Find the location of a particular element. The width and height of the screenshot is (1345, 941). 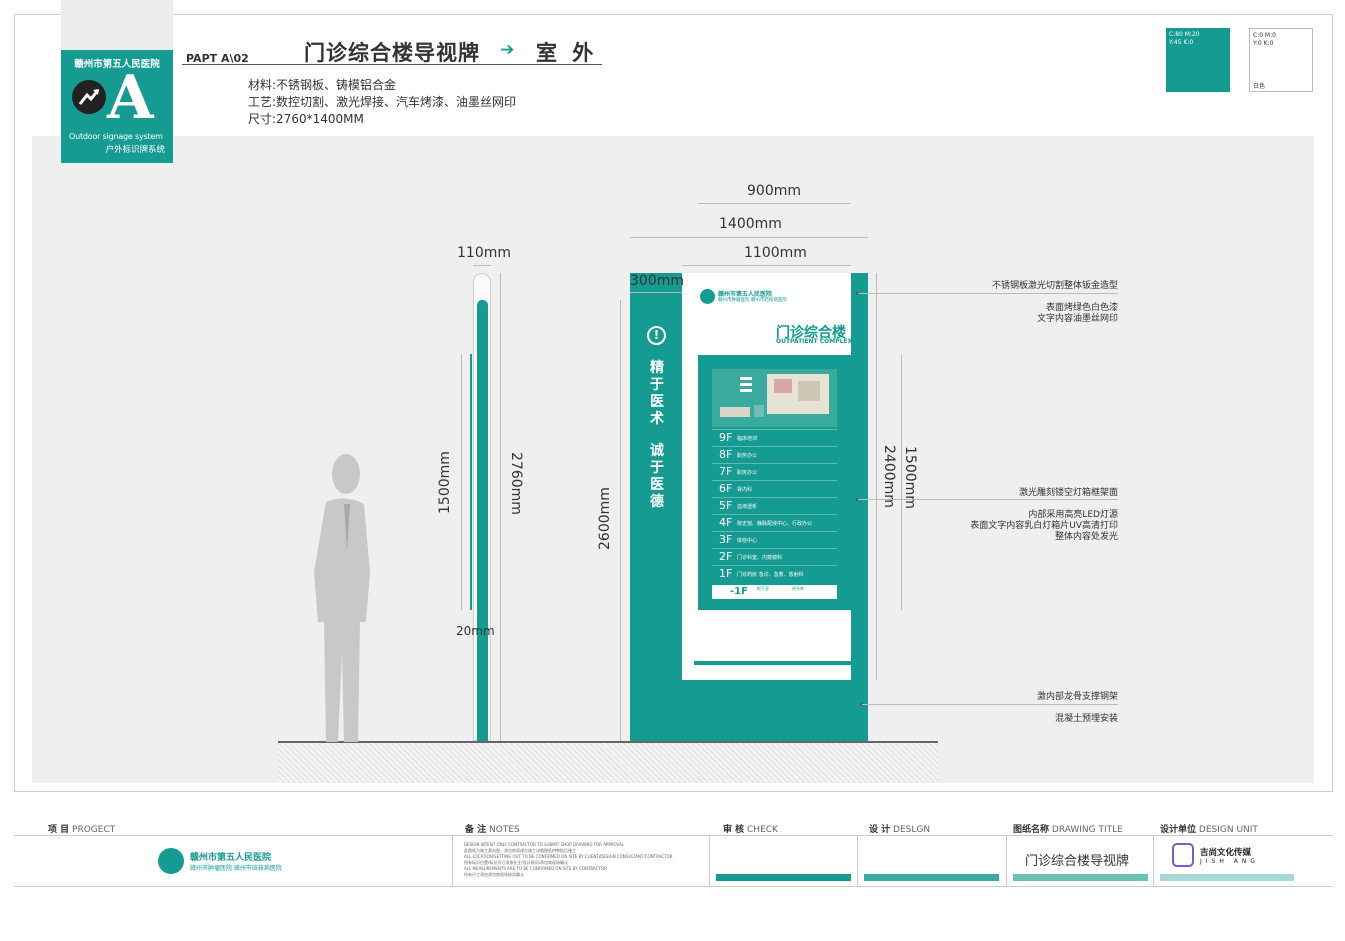

brand-system-en: Outdoor signage system is located at coordinates (116, 136).